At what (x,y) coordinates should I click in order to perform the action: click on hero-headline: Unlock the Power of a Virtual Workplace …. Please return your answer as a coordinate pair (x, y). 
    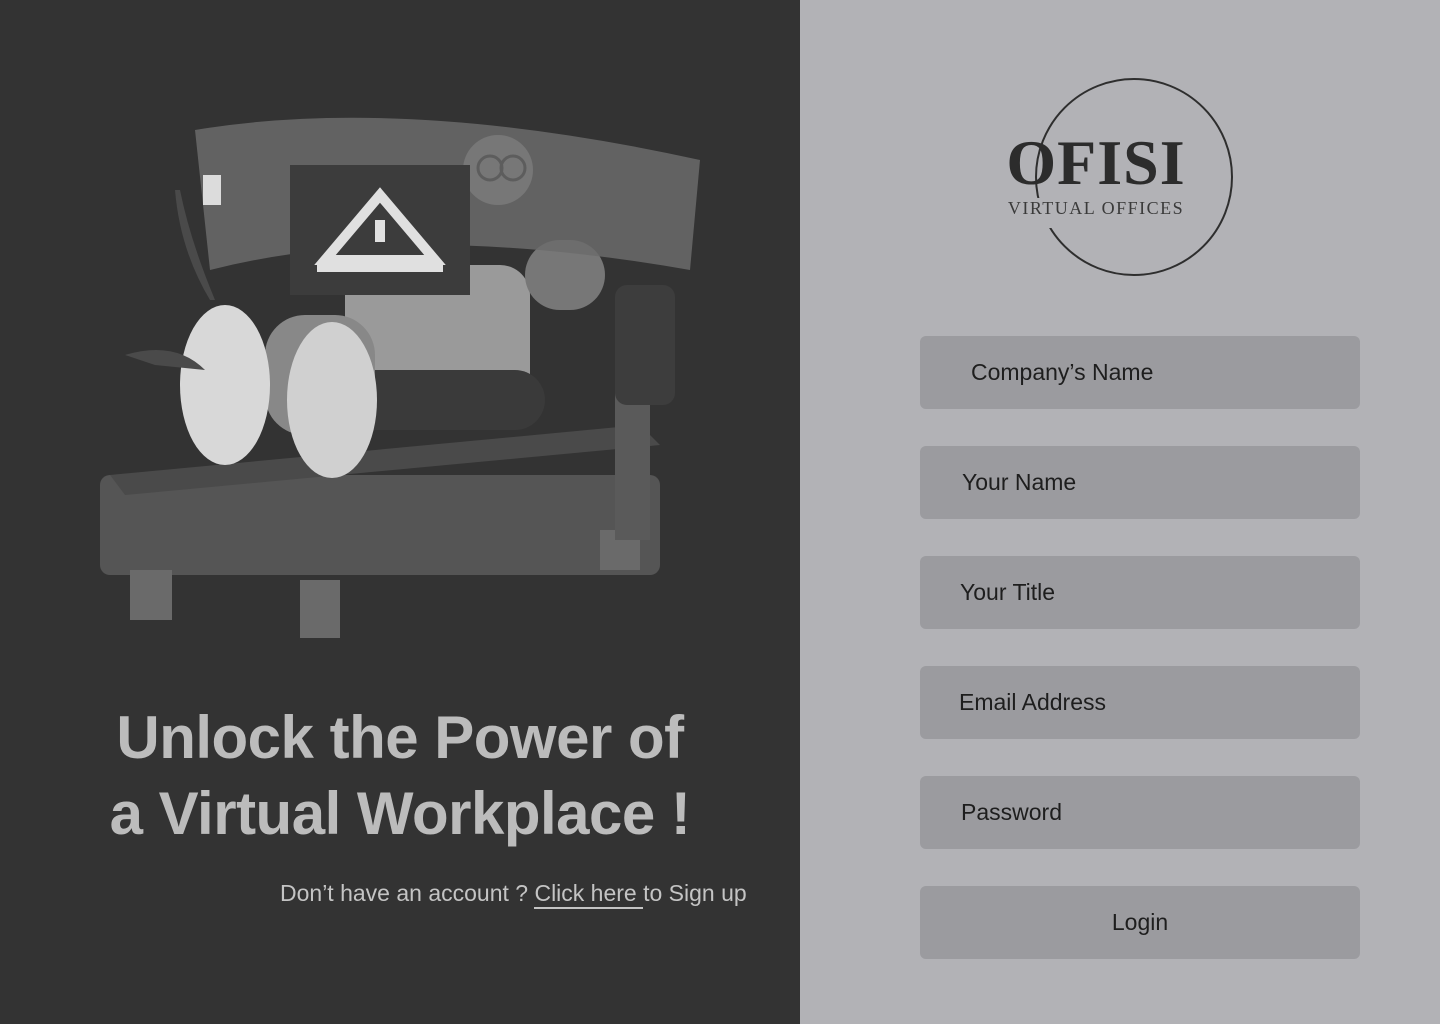
    Looking at the image, I should click on (400, 776).